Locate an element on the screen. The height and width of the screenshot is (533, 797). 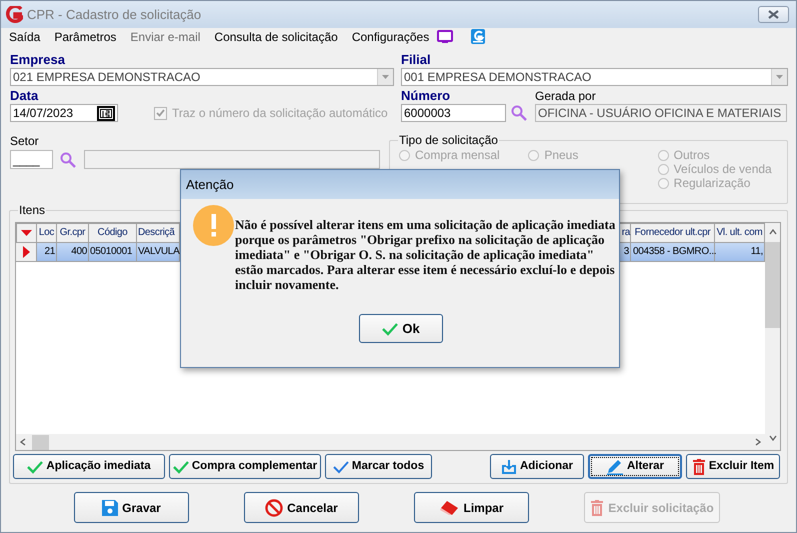
radio-label: Veículos de venda is located at coordinates (723, 169).